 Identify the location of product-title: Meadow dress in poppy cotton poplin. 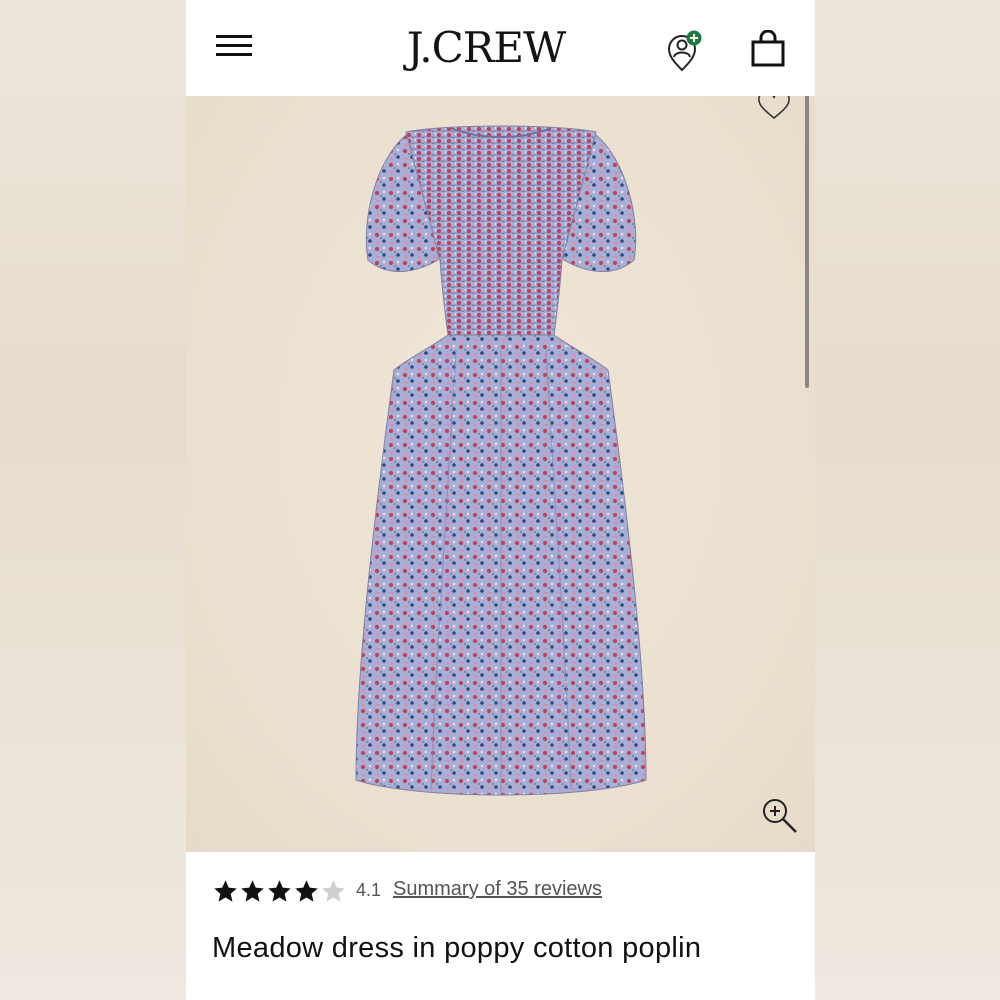
(457, 948).